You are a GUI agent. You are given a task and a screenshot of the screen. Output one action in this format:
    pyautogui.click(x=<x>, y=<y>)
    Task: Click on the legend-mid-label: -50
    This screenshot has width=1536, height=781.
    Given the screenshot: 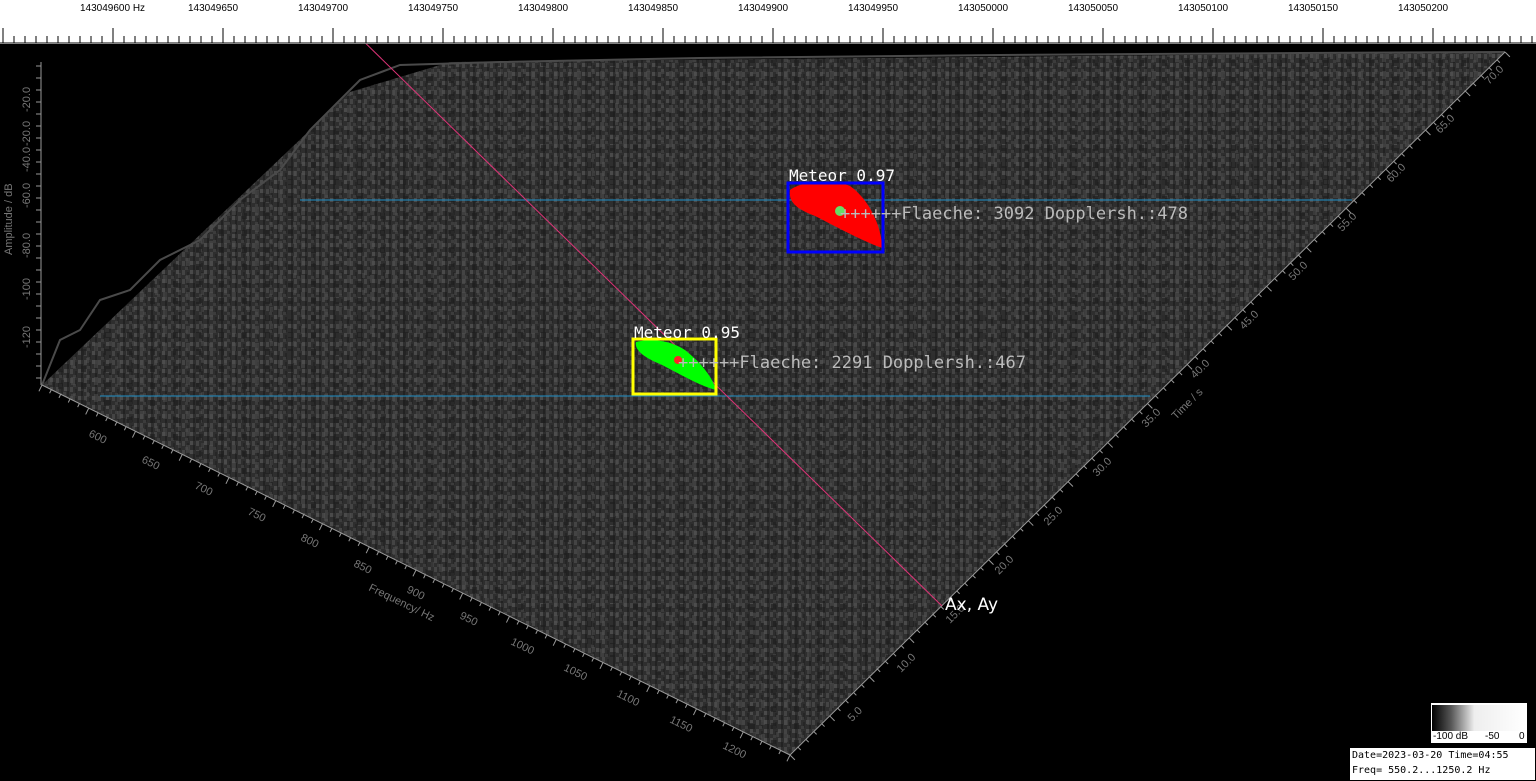 What is the action you would take?
    pyautogui.click(x=1492, y=736)
    